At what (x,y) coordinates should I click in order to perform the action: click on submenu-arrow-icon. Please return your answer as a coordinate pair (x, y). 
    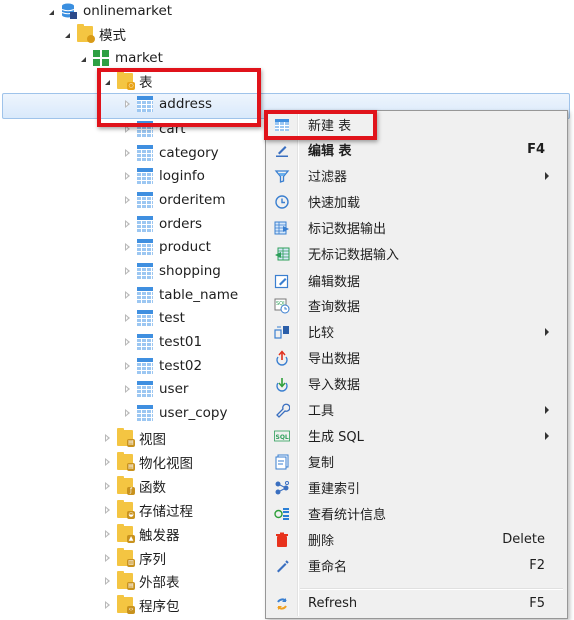
    Looking at the image, I should click on (547, 435).